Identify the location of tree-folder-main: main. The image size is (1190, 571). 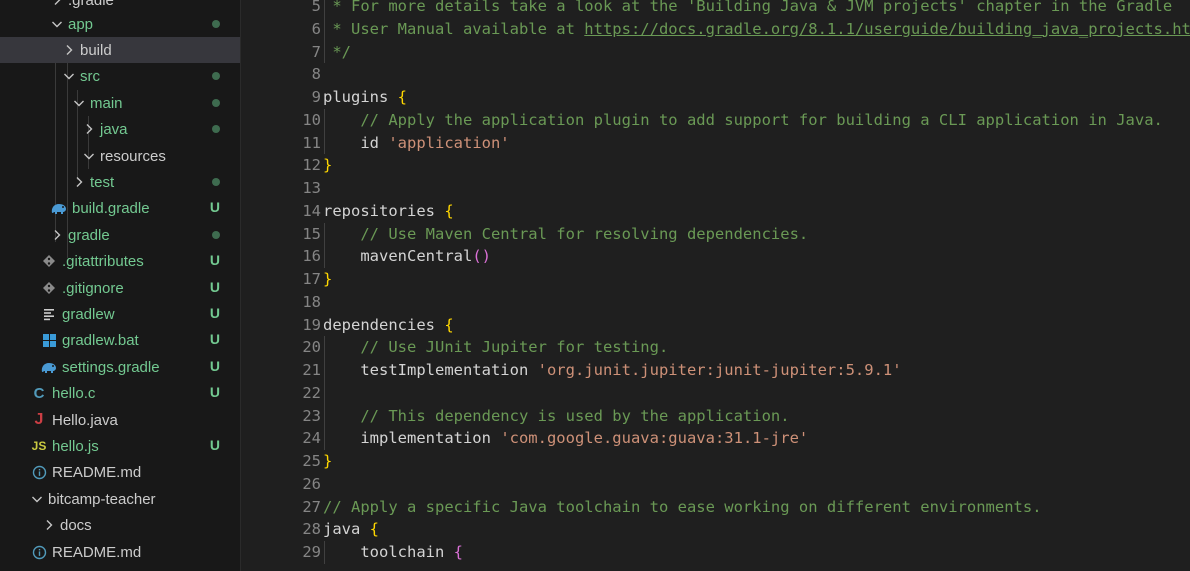
(120, 103).